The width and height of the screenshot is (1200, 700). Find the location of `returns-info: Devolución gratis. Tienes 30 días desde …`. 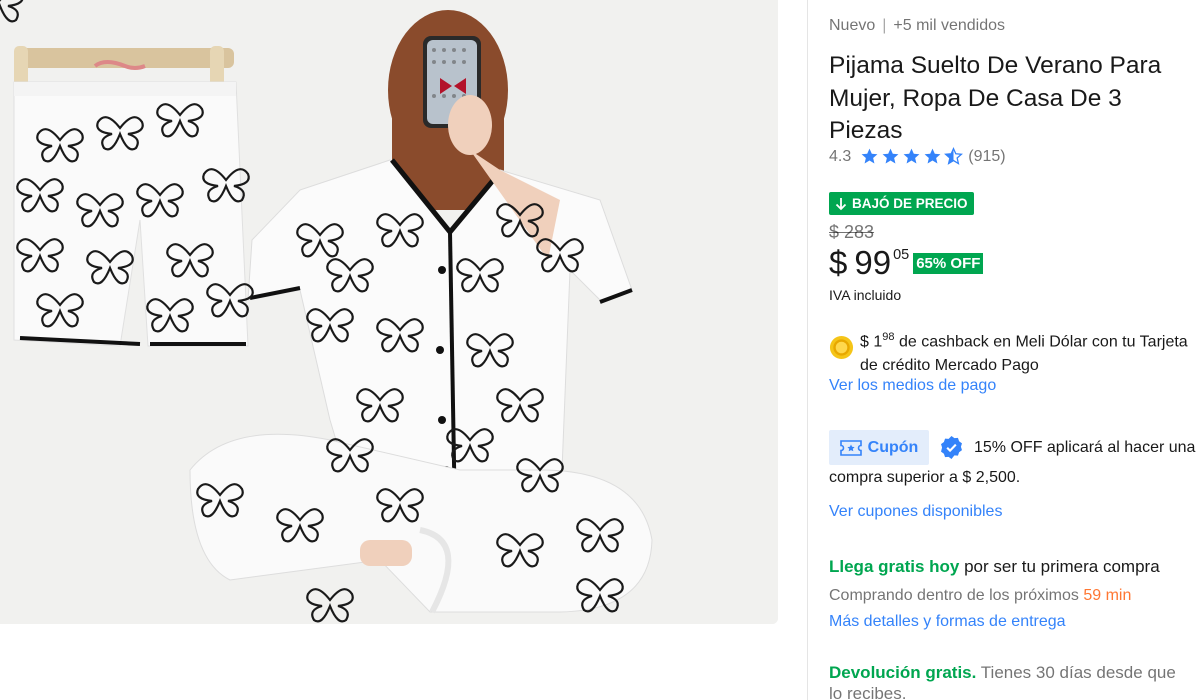

returns-info: Devolución gratis. Tienes 30 días desde … is located at coordinates (1002, 673).